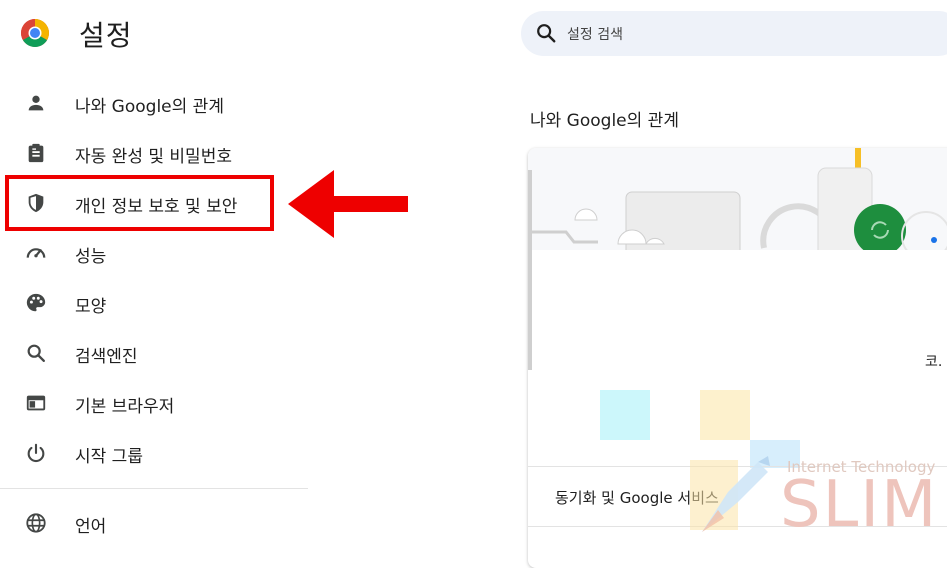  What do you see at coordinates (36, 303) in the screenshot?
I see `palette-icon` at bounding box center [36, 303].